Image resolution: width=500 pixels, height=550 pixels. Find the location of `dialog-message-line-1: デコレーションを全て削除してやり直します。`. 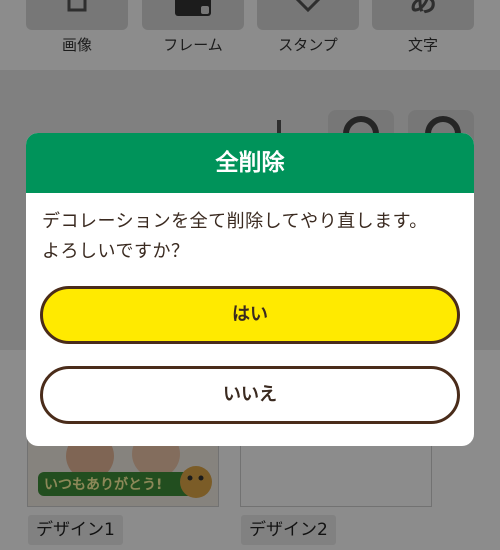

dialog-message-line-1: デコレーションを全て削除してやり直します。 is located at coordinates (235, 221).